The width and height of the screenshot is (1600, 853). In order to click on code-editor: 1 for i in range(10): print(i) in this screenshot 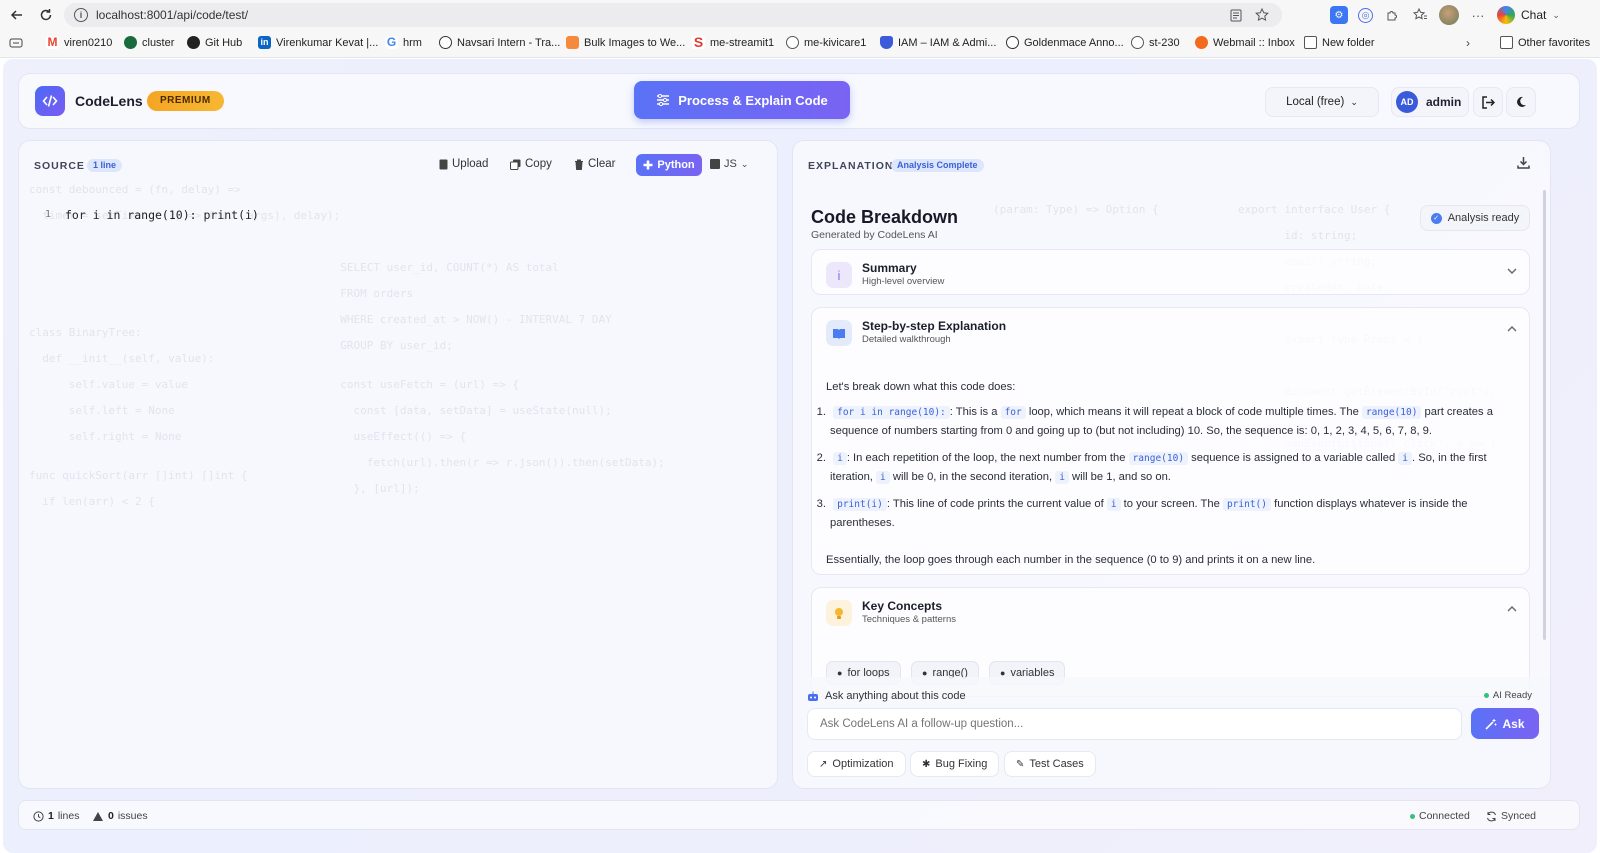, I will do `click(150, 215)`.